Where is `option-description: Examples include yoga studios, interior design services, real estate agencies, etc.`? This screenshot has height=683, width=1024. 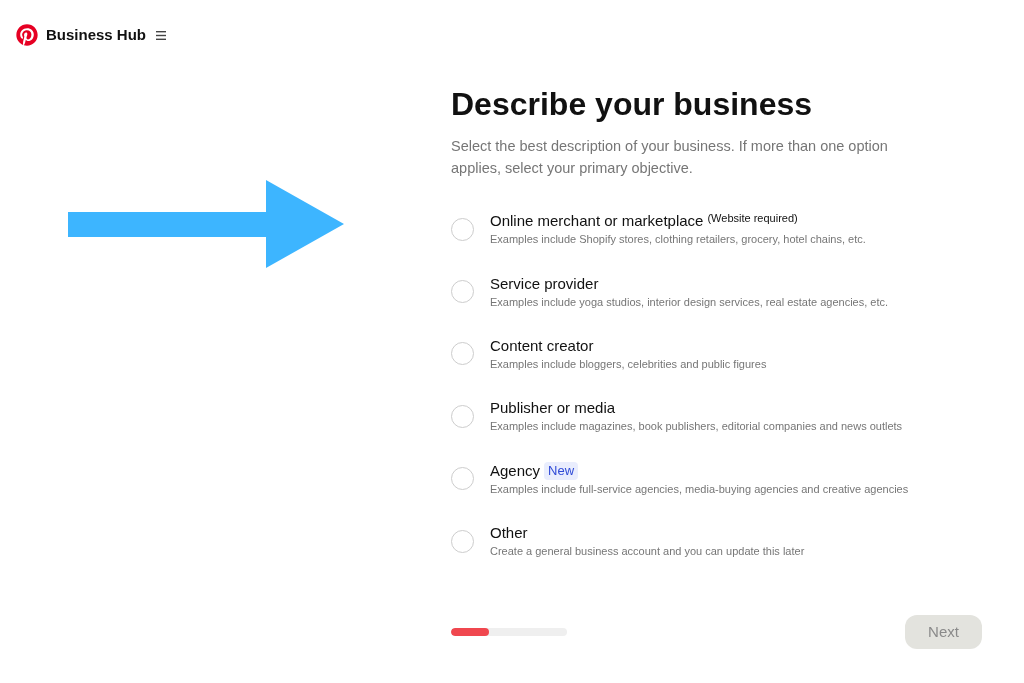
option-description: Examples include yoga studios, interior design services, real estate agencies, etc. is located at coordinates (689, 302).